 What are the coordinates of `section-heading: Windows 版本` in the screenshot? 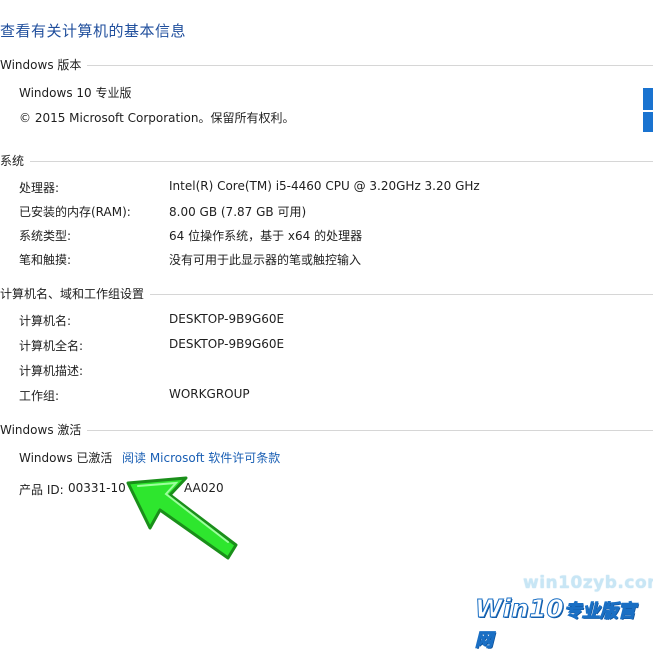 It's located at (44, 65).